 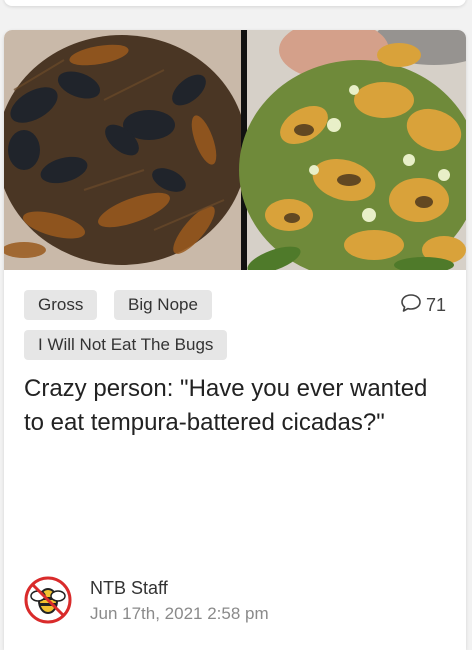 I want to click on author-byline: NTB Staff Jun 17th, 2021 2:58 pm, so click(x=234, y=601).